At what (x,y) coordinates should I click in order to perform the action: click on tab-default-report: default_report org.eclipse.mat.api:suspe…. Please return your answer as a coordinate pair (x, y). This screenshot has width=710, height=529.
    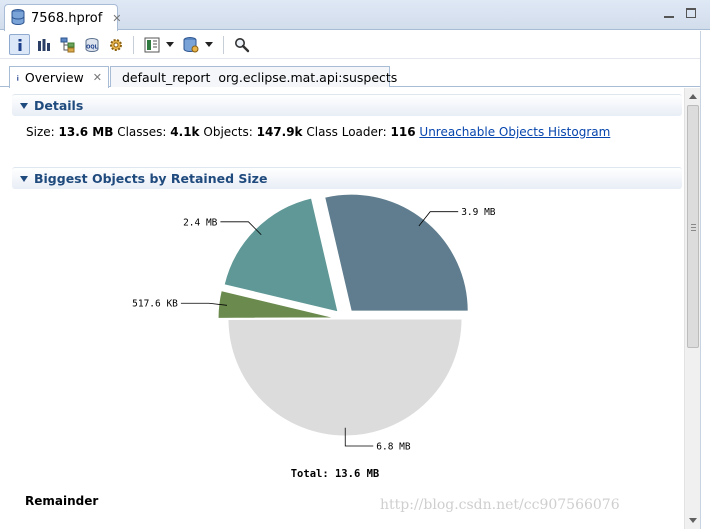
    Looking at the image, I should click on (253, 76).